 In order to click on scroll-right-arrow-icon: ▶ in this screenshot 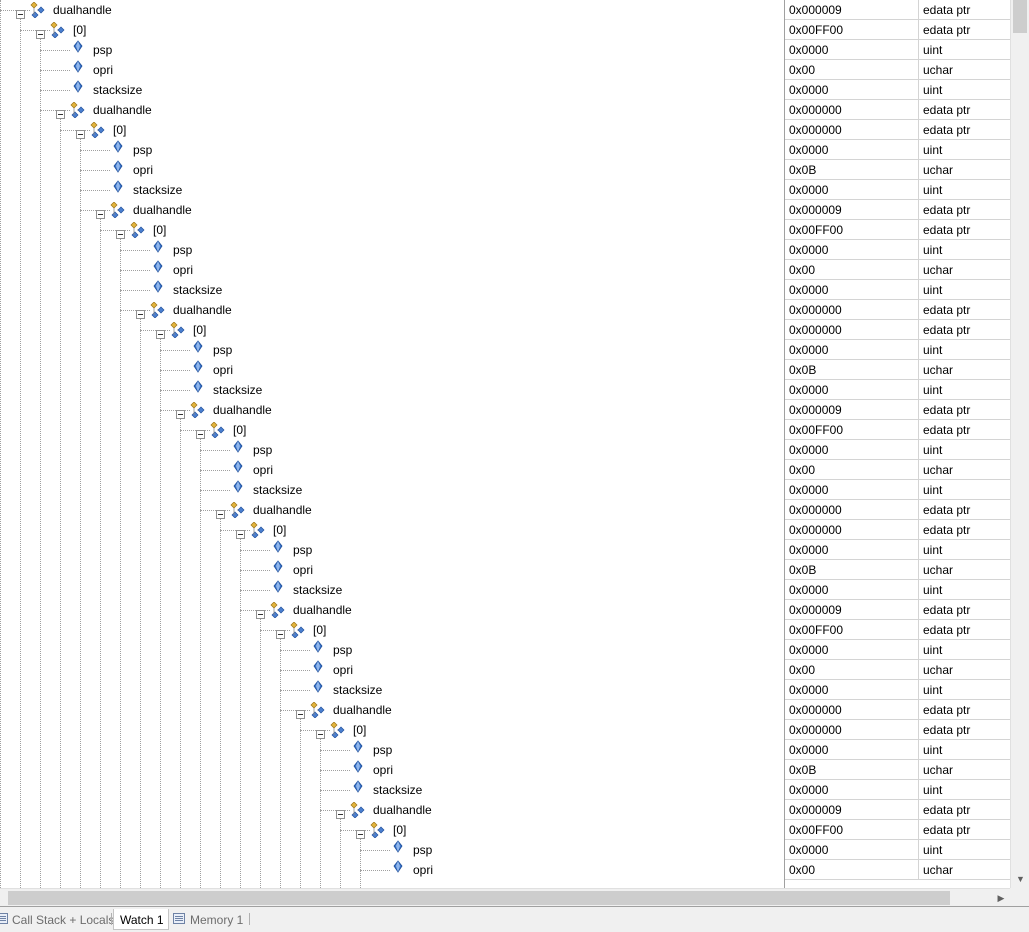, I will do `click(1001, 897)`.